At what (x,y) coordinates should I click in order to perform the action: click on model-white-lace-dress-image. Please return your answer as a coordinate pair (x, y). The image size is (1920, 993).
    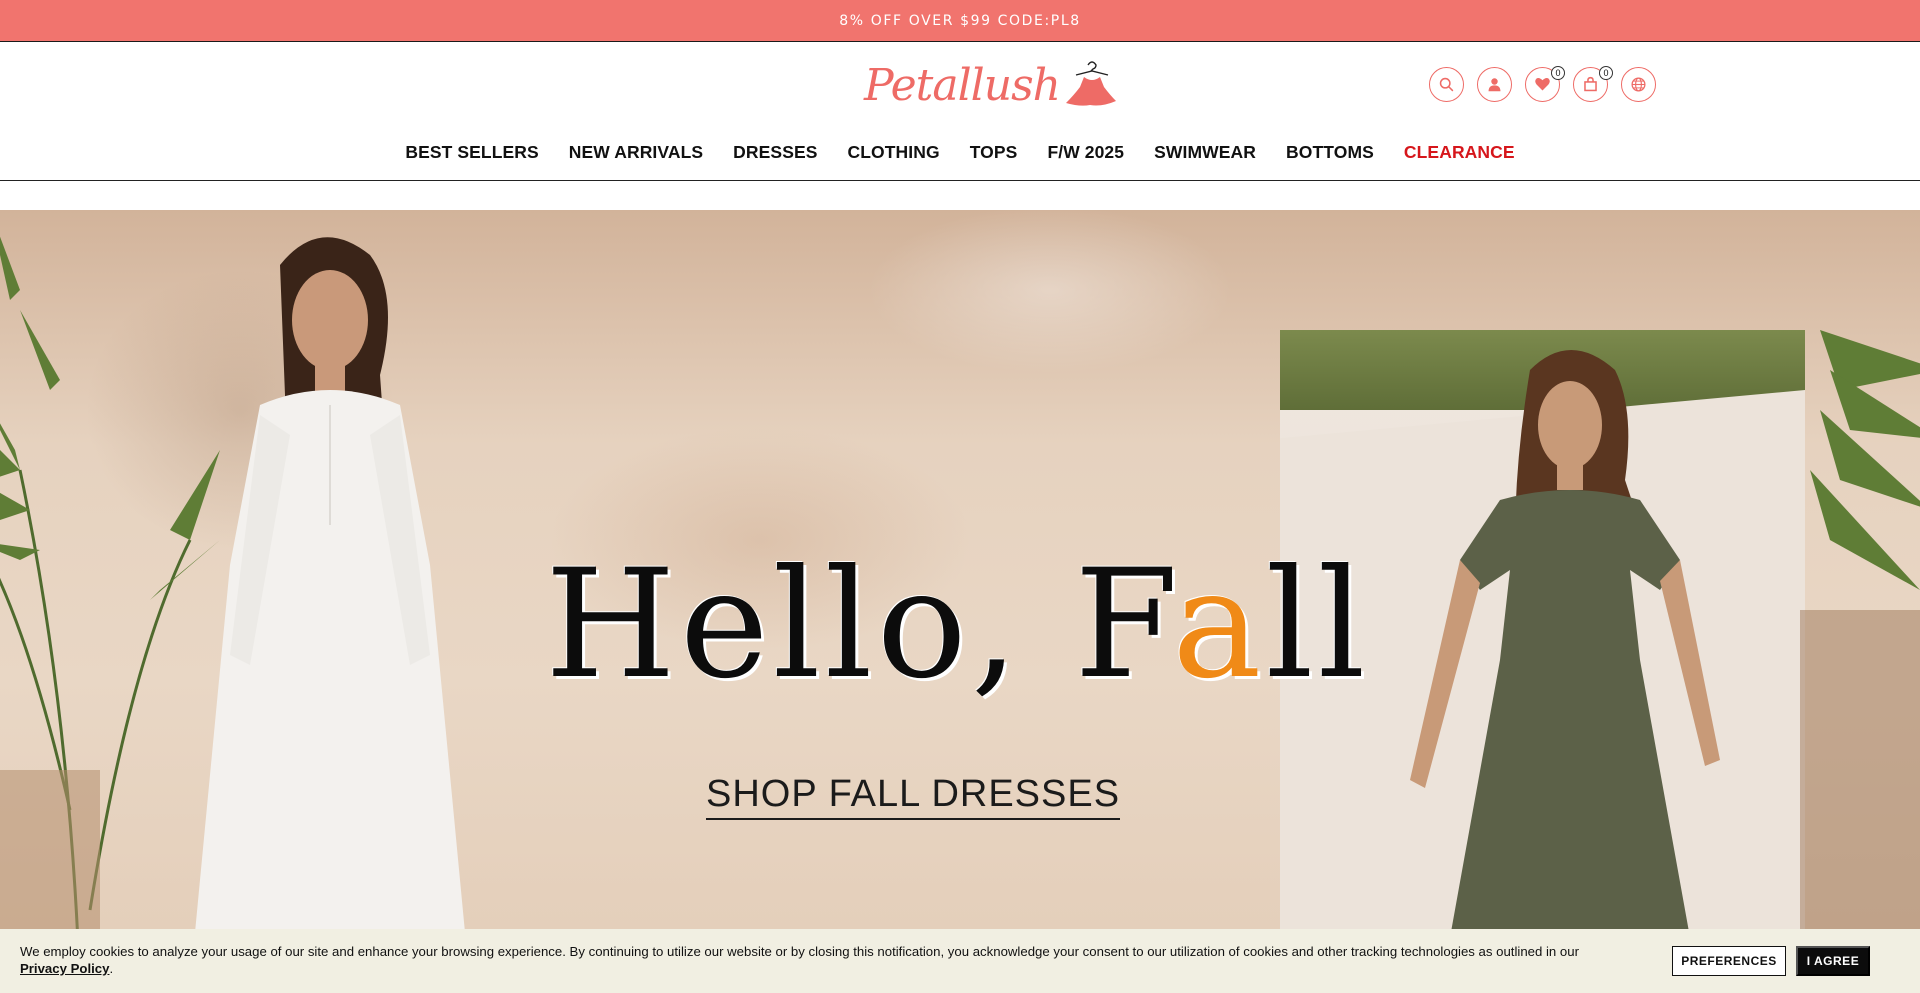
    Looking at the image, I should click on (330, 611).